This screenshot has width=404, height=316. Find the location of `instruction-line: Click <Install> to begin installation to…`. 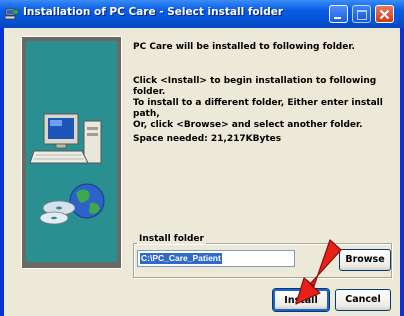

instruction-line: Click <Install> to begin installation to… is located at coordinates (255, 86).